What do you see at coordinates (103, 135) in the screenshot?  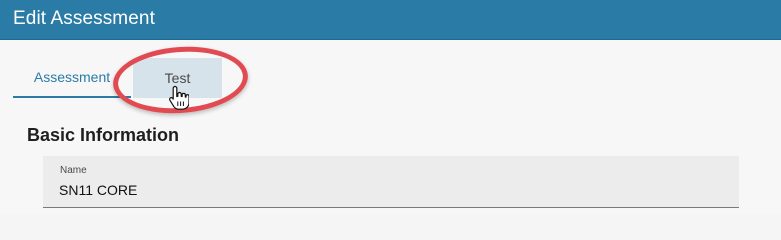 I see `section-title: Basic Information` at bounding box center [103, 135].